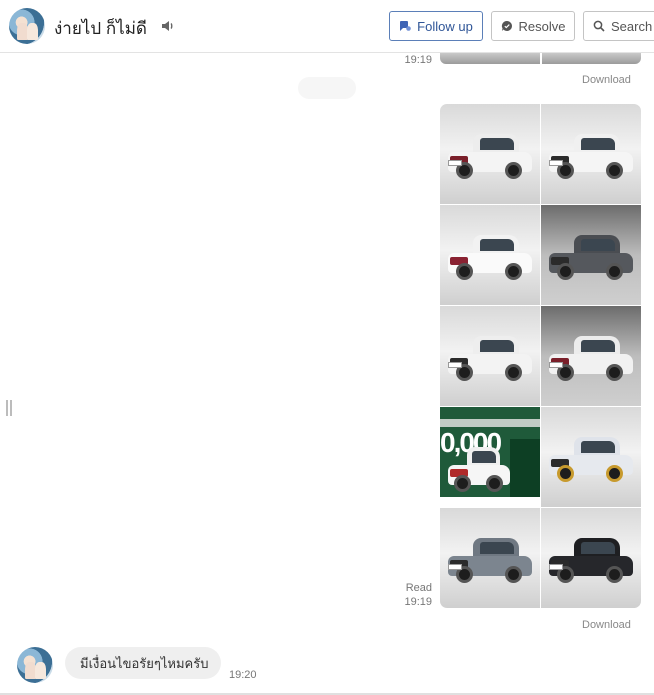  I want to click on date-divider, so click(327, 88).